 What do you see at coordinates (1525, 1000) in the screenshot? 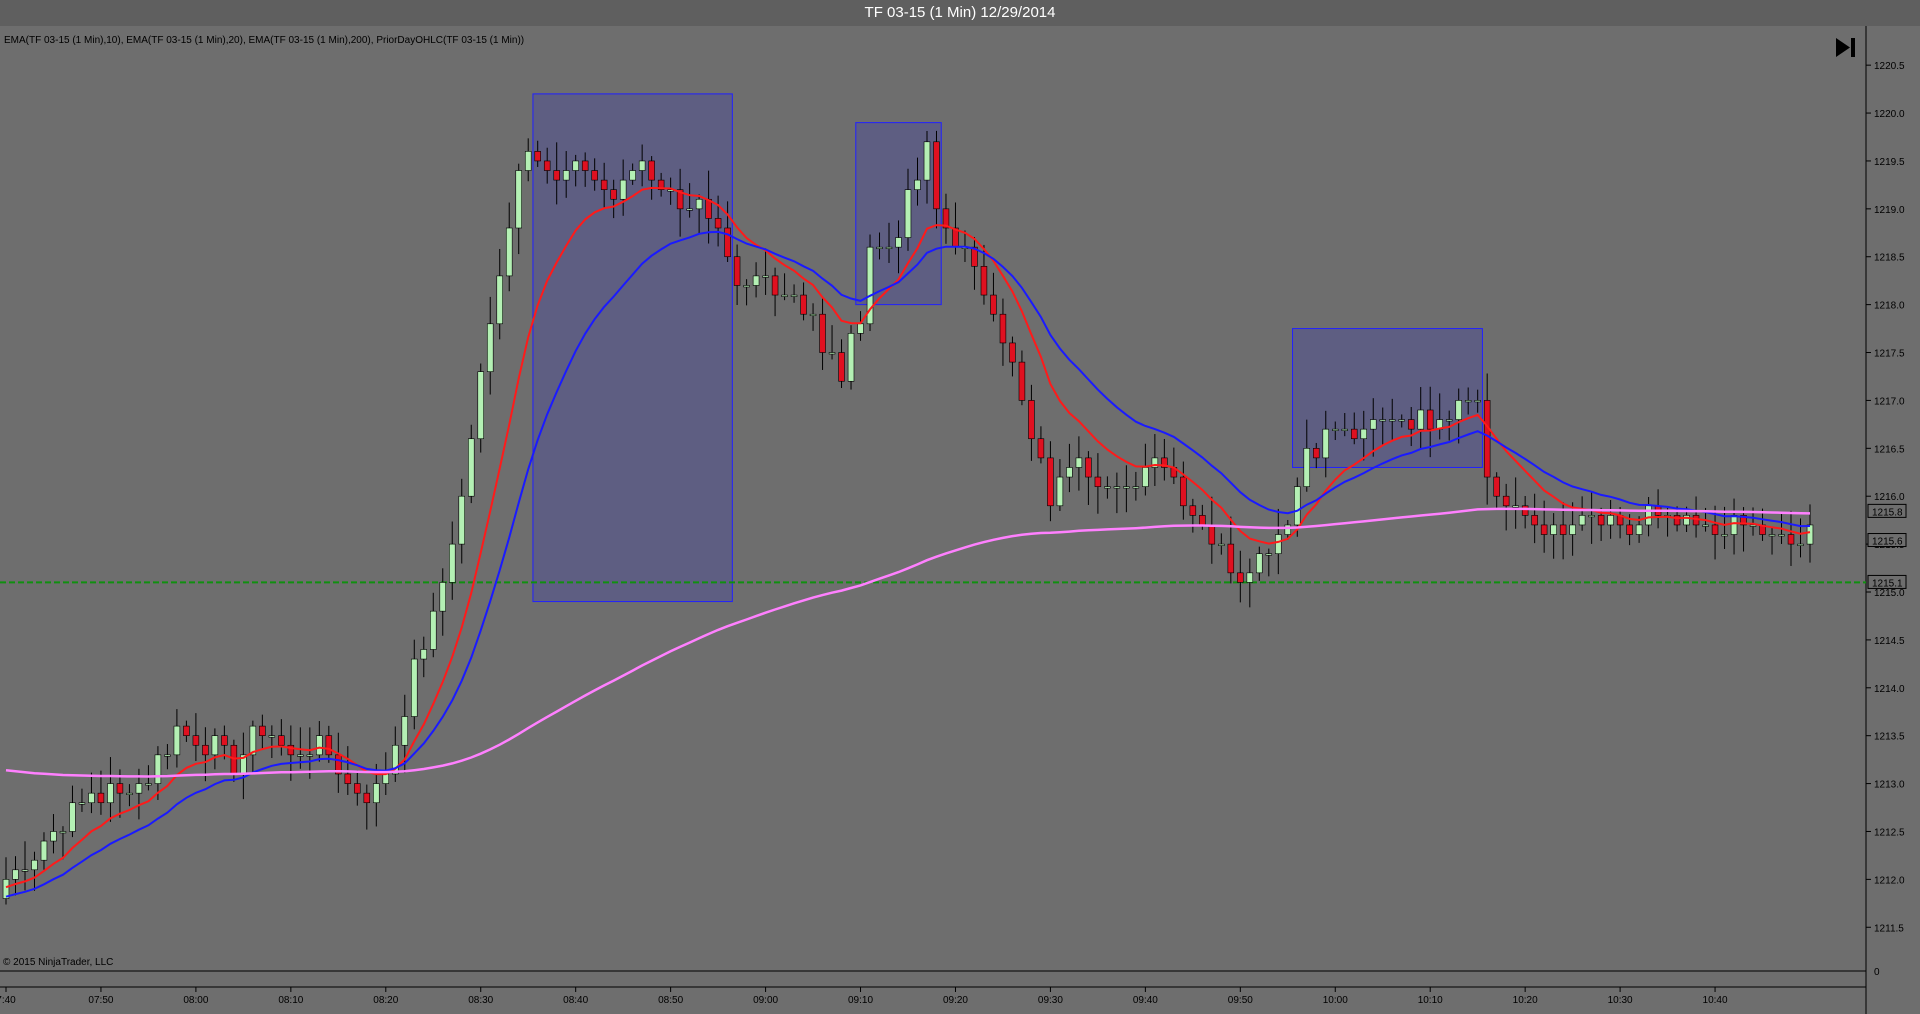
I see `time-tick-label: 10:20` at bounding box center [1525, 1000].